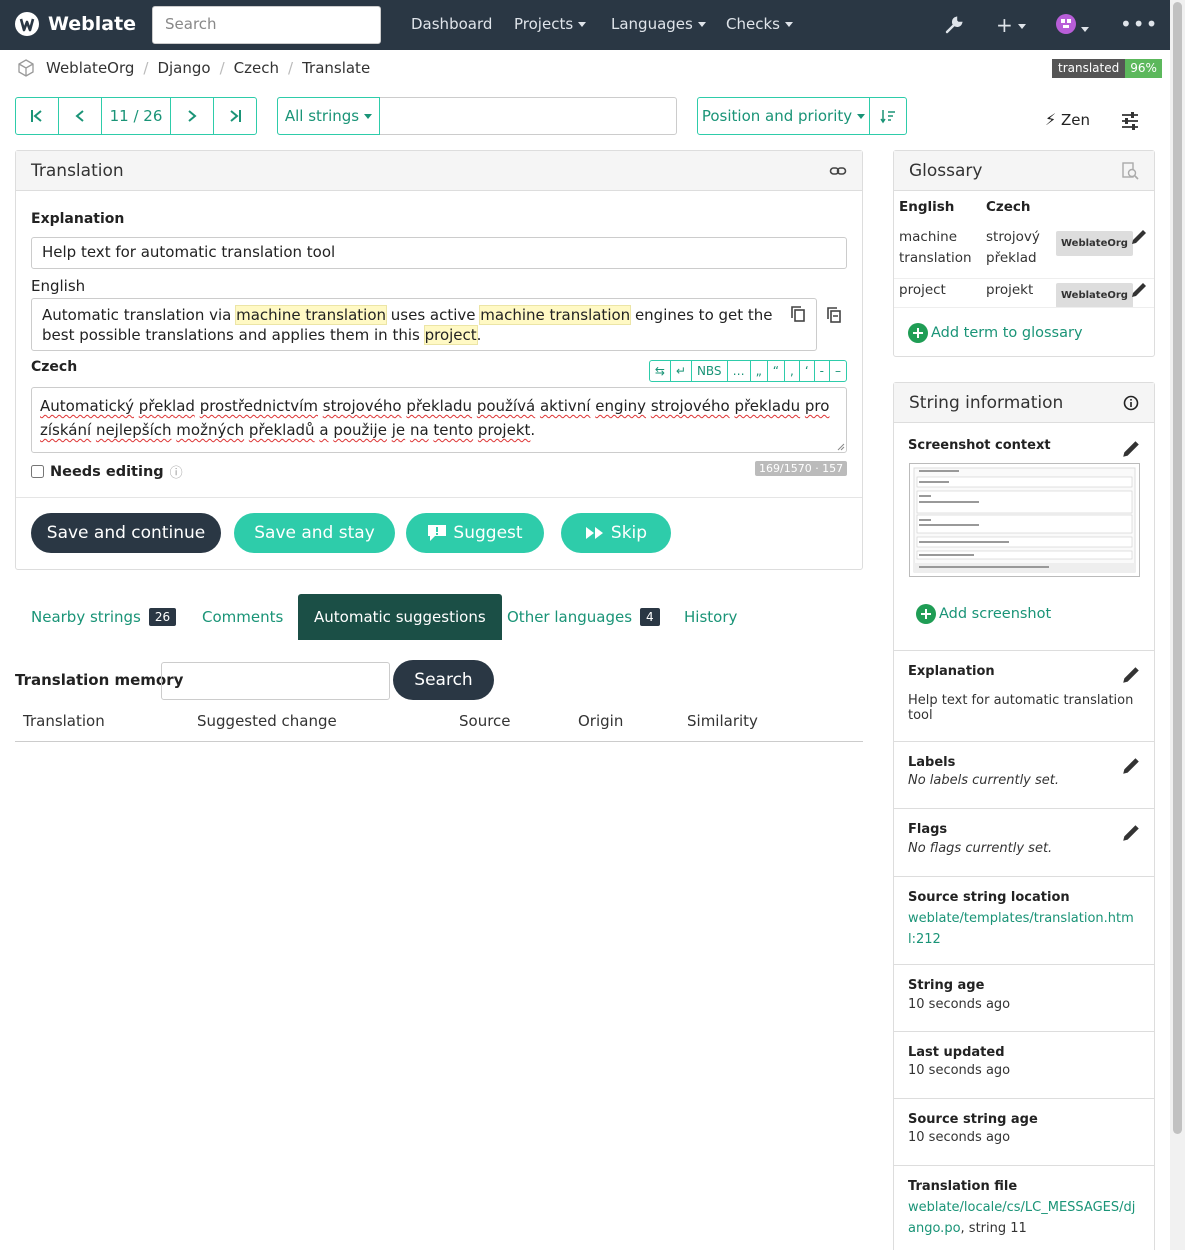 The height and width of the screenshot is (1250, 1185). I want to click on last-string-button, so click(235, 116).